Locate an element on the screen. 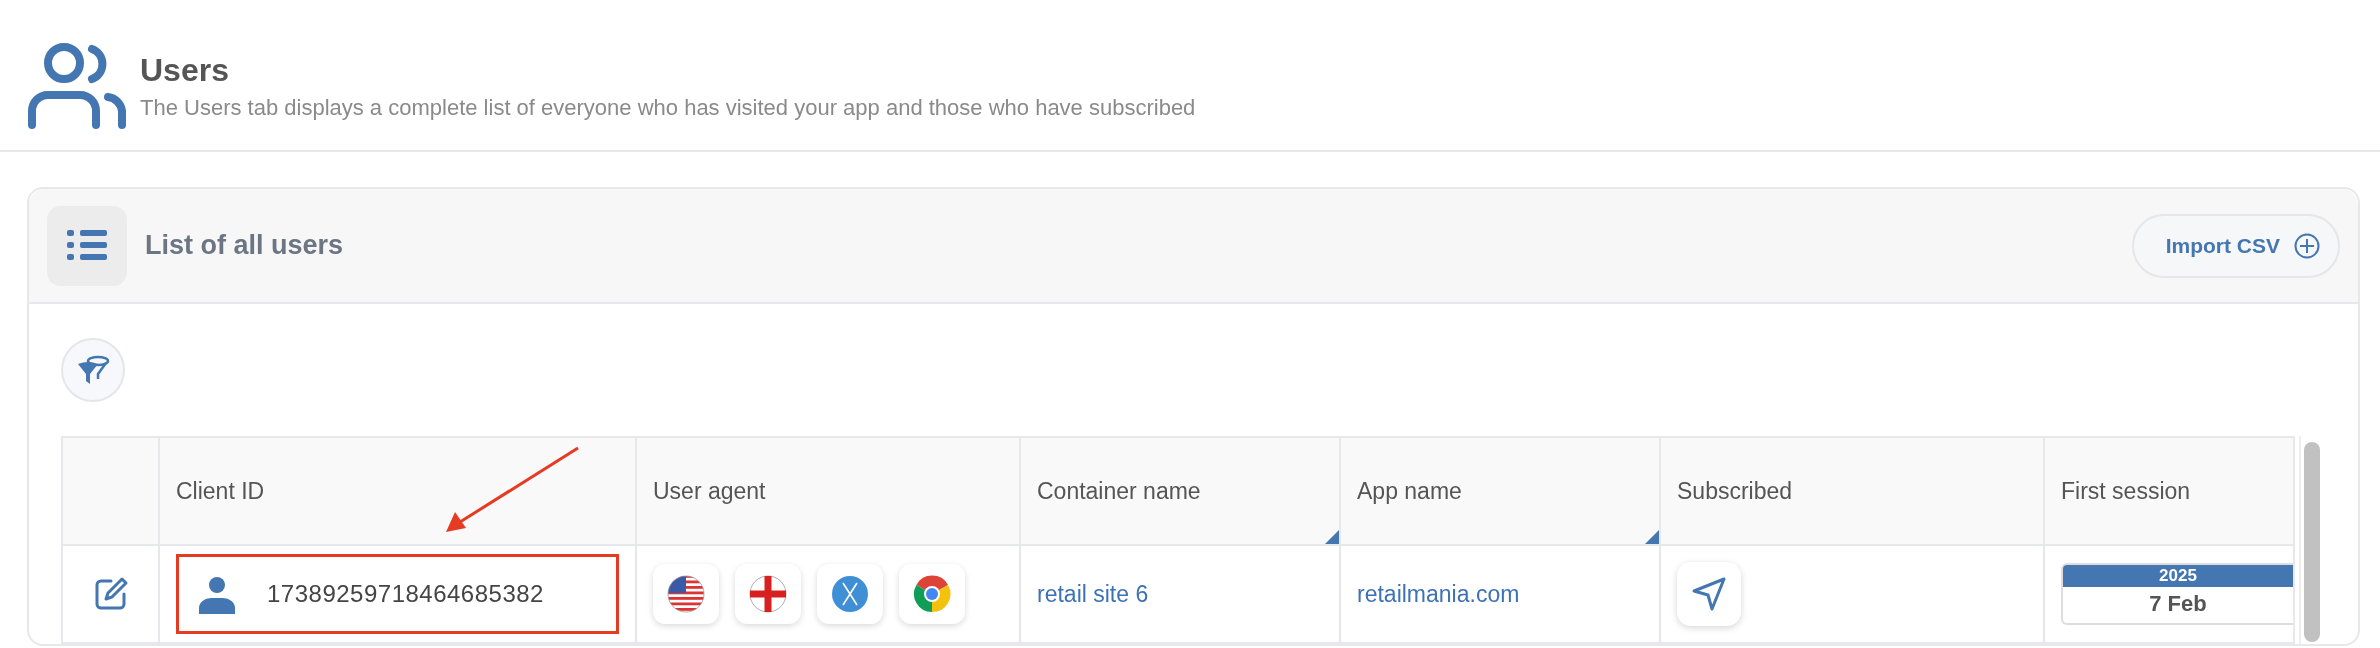 This screenshot has height=648, width=2380. users-icon is located at coordinates (77, 86).